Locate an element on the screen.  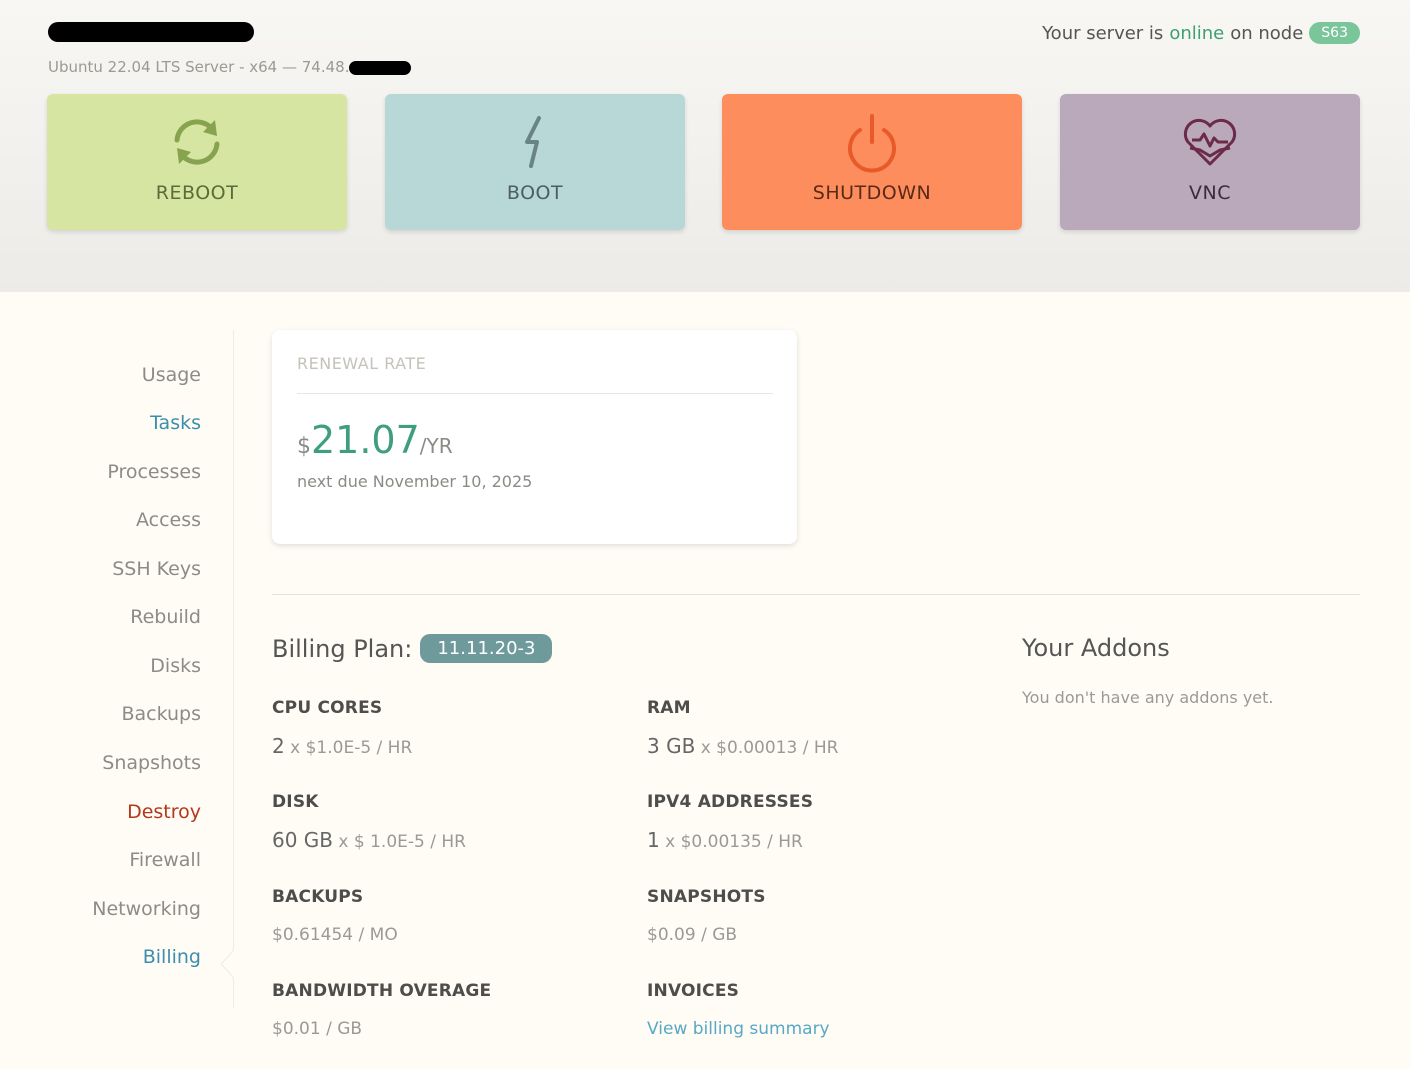
disk-label: DISK is located at coordinates (295, 802).